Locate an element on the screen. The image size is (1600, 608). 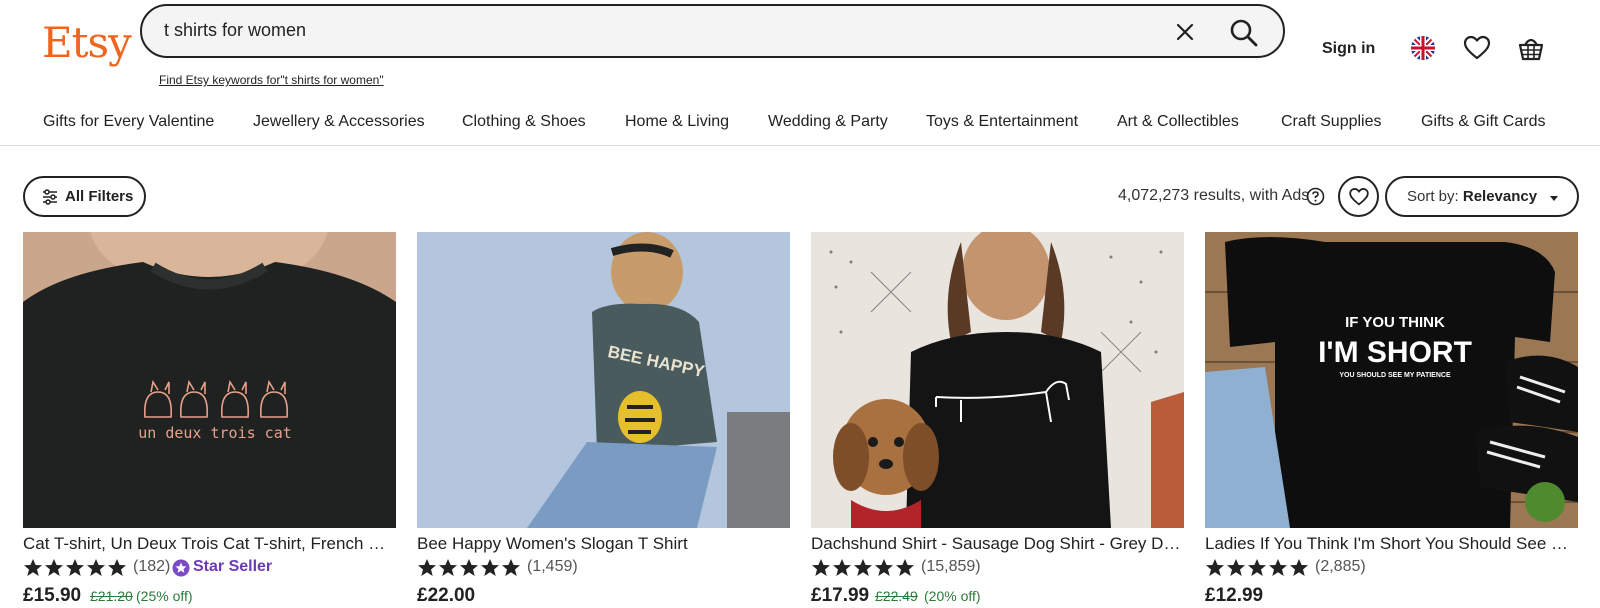
all-filters-label: All Filters is located at coordinates (99, 196).